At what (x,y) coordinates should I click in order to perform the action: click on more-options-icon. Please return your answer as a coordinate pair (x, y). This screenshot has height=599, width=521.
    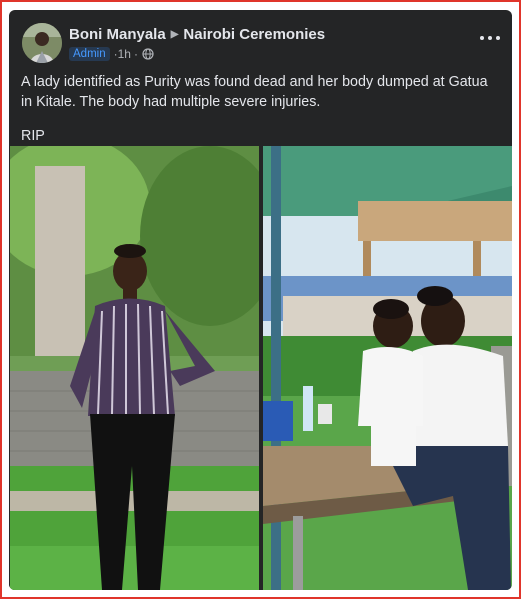
    Looking at the image, I should click on (490, 38).